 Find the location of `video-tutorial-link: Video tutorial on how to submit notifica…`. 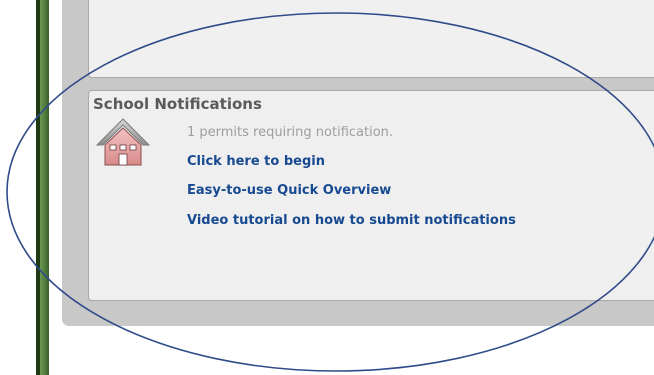

video-tutorial-link: Video tutorial on how to submit notifica… is located at coordinates (351, 220).